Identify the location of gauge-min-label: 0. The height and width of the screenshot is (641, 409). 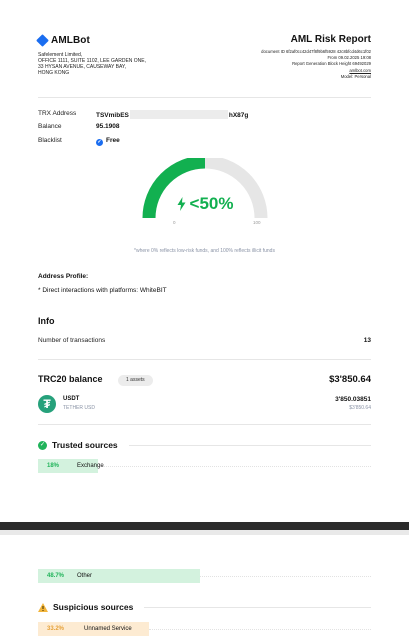
(174, 222).